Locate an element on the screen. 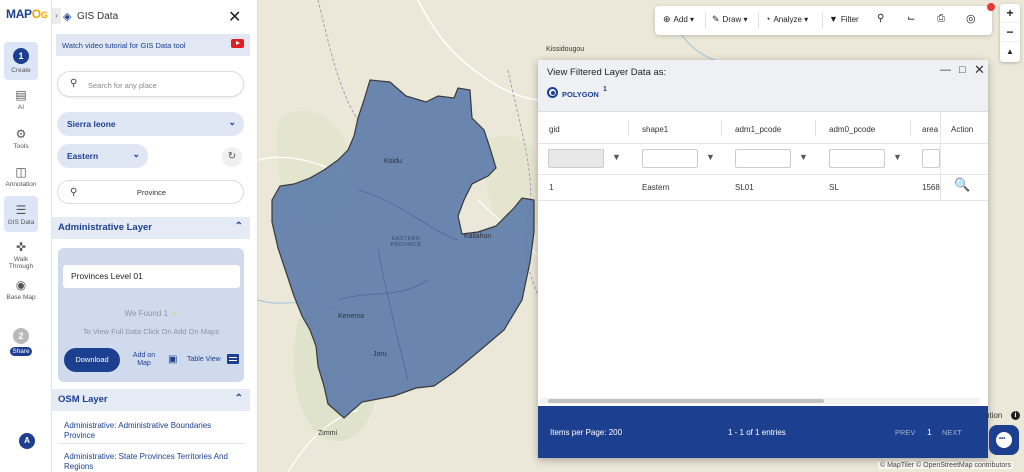 Image resolution: width=1024 pixels, height=472 pixels. rail-item-gis-data: ☰ GIS Data is located at coordinates (21, 214).